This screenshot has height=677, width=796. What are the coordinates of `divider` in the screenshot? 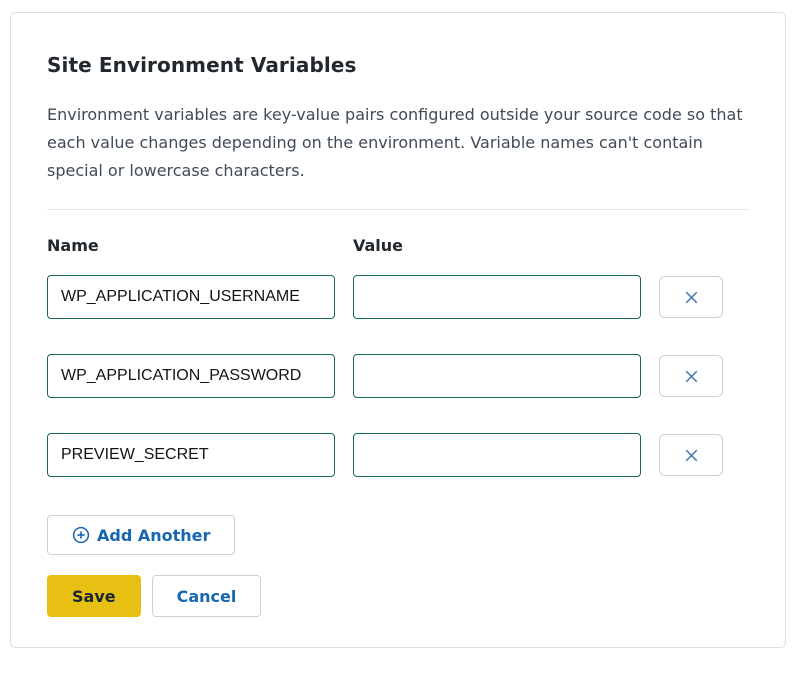 It's located at (398, 209).